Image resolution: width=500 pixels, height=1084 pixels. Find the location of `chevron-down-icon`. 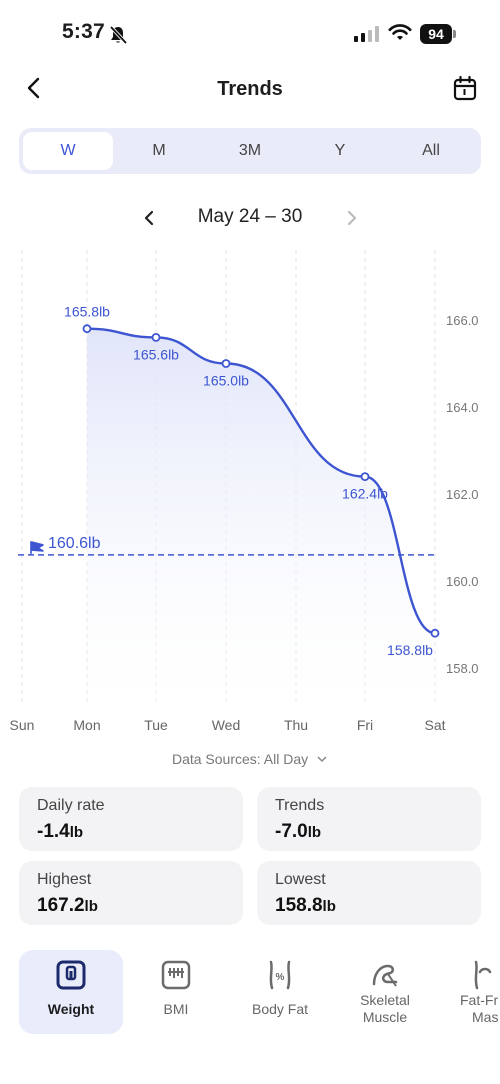

chevron-down-icon is located at coordinates (322, 759).